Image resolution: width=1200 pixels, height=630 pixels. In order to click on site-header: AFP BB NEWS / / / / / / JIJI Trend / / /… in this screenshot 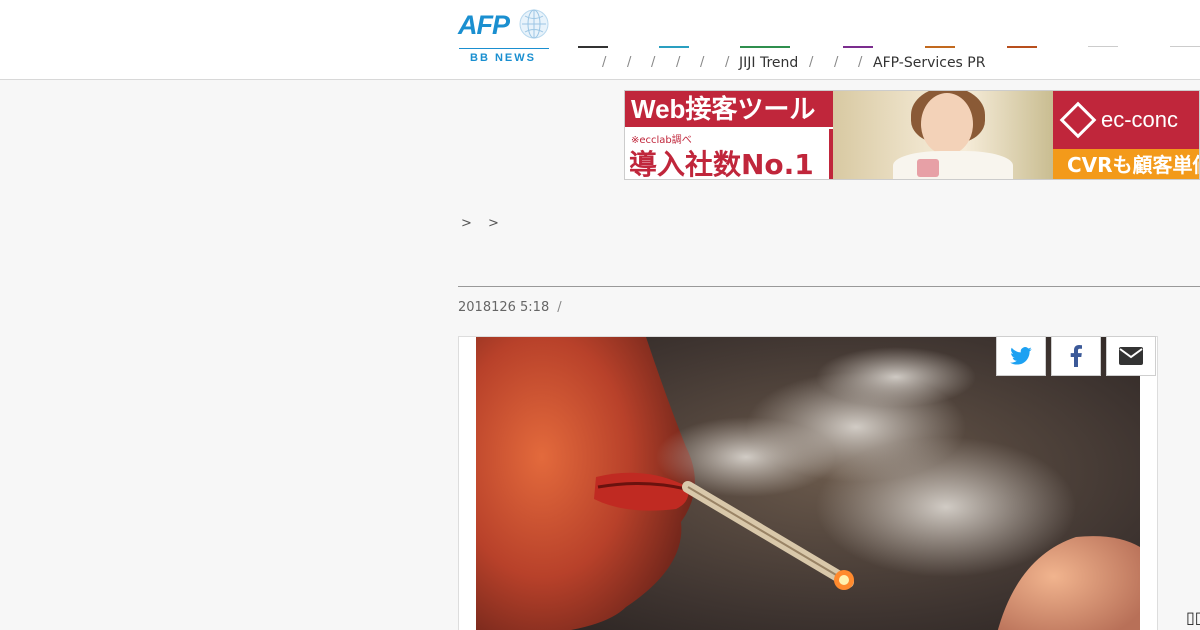, I will do `click(600, 40)`.